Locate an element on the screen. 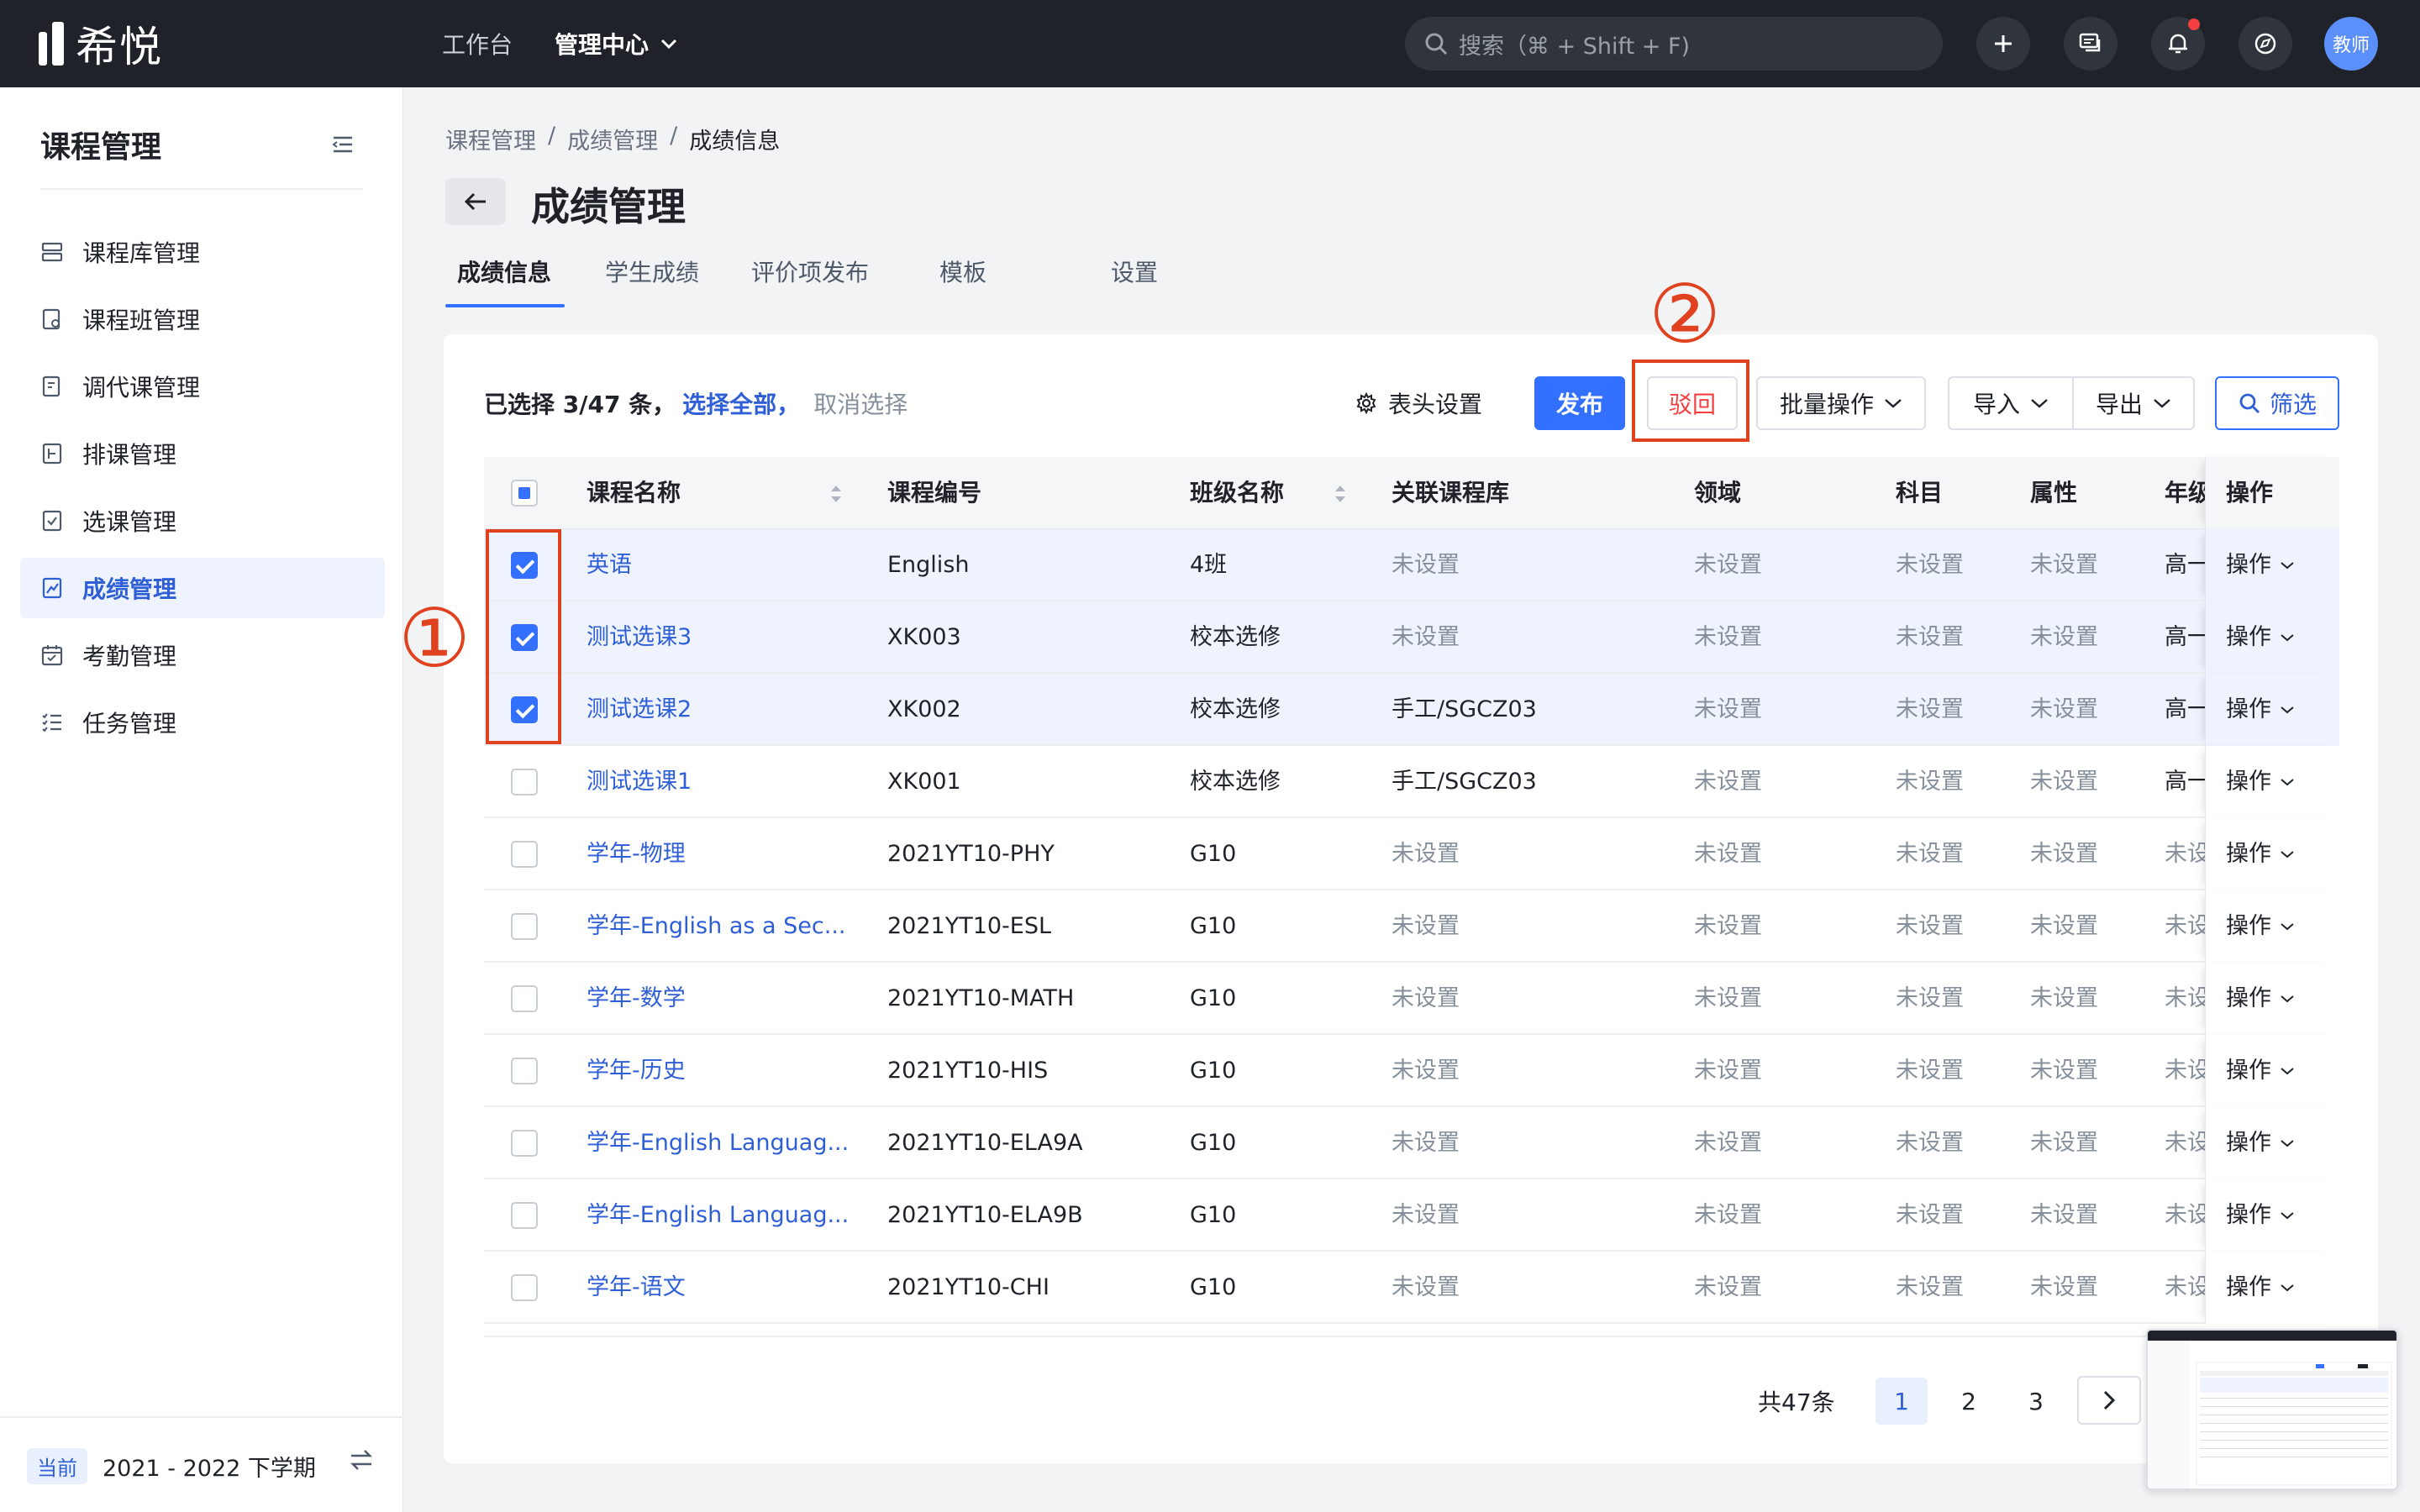 The width and height of the screenshot is (2420, 1512). course-name-link: 学年-历史 is located at coordinates (725, 1071).